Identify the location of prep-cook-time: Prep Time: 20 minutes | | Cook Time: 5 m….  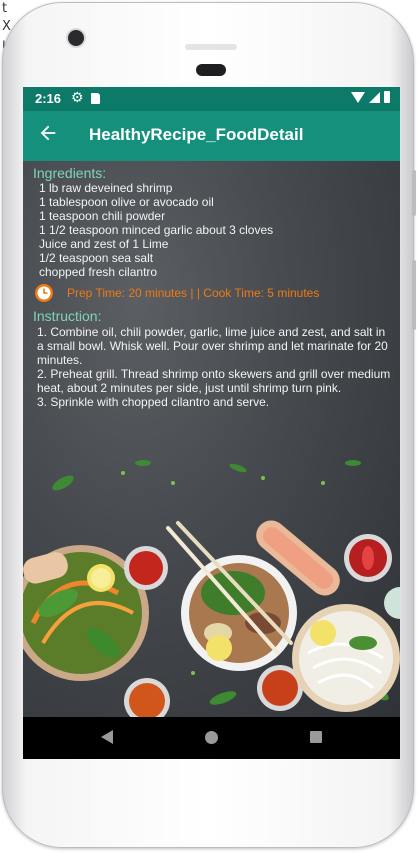
(193, 293).